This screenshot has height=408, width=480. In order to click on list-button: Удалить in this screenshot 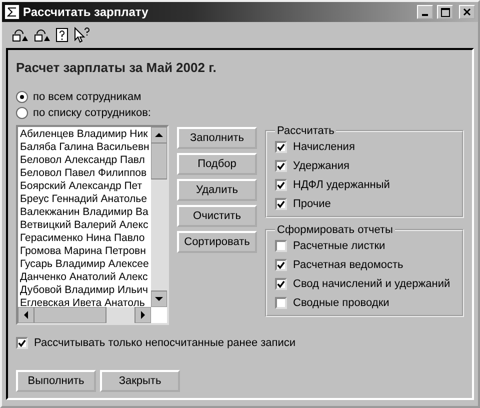, I will do `click(217, 190)`.